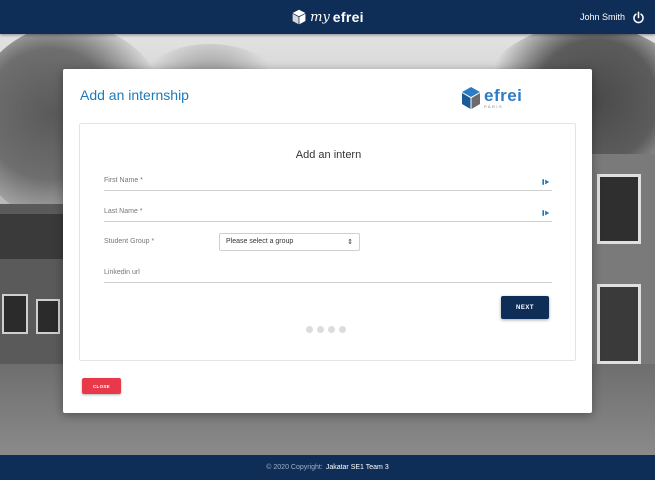 The width and height of the screenshot is (655, 480). I want to click on logo-word: efrei, so click(503, 95).